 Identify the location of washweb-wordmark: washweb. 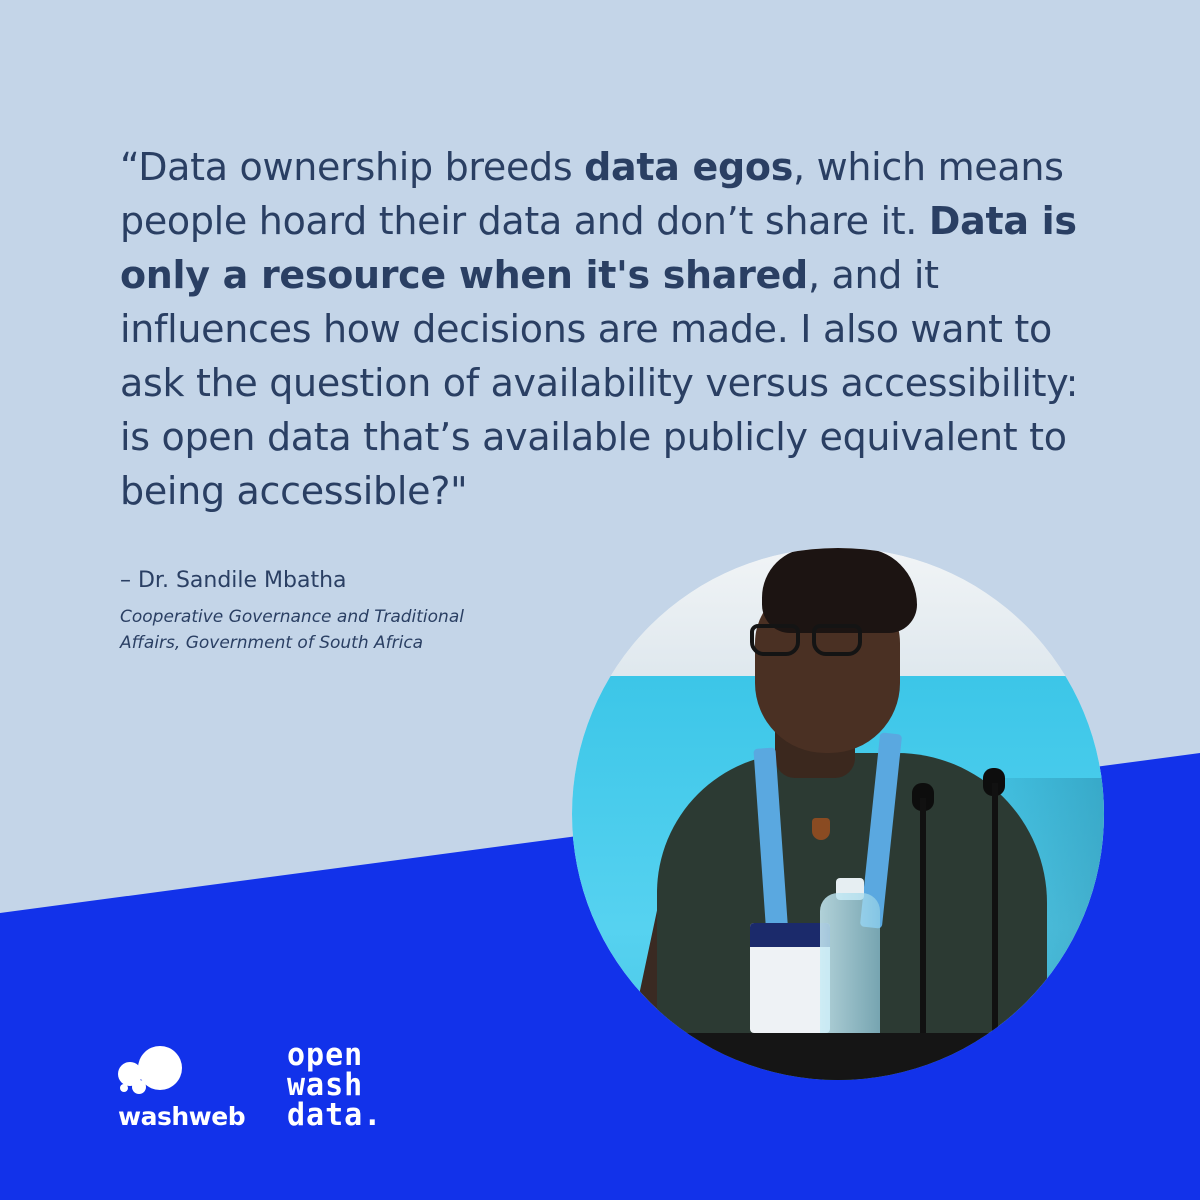
(182, 1116).